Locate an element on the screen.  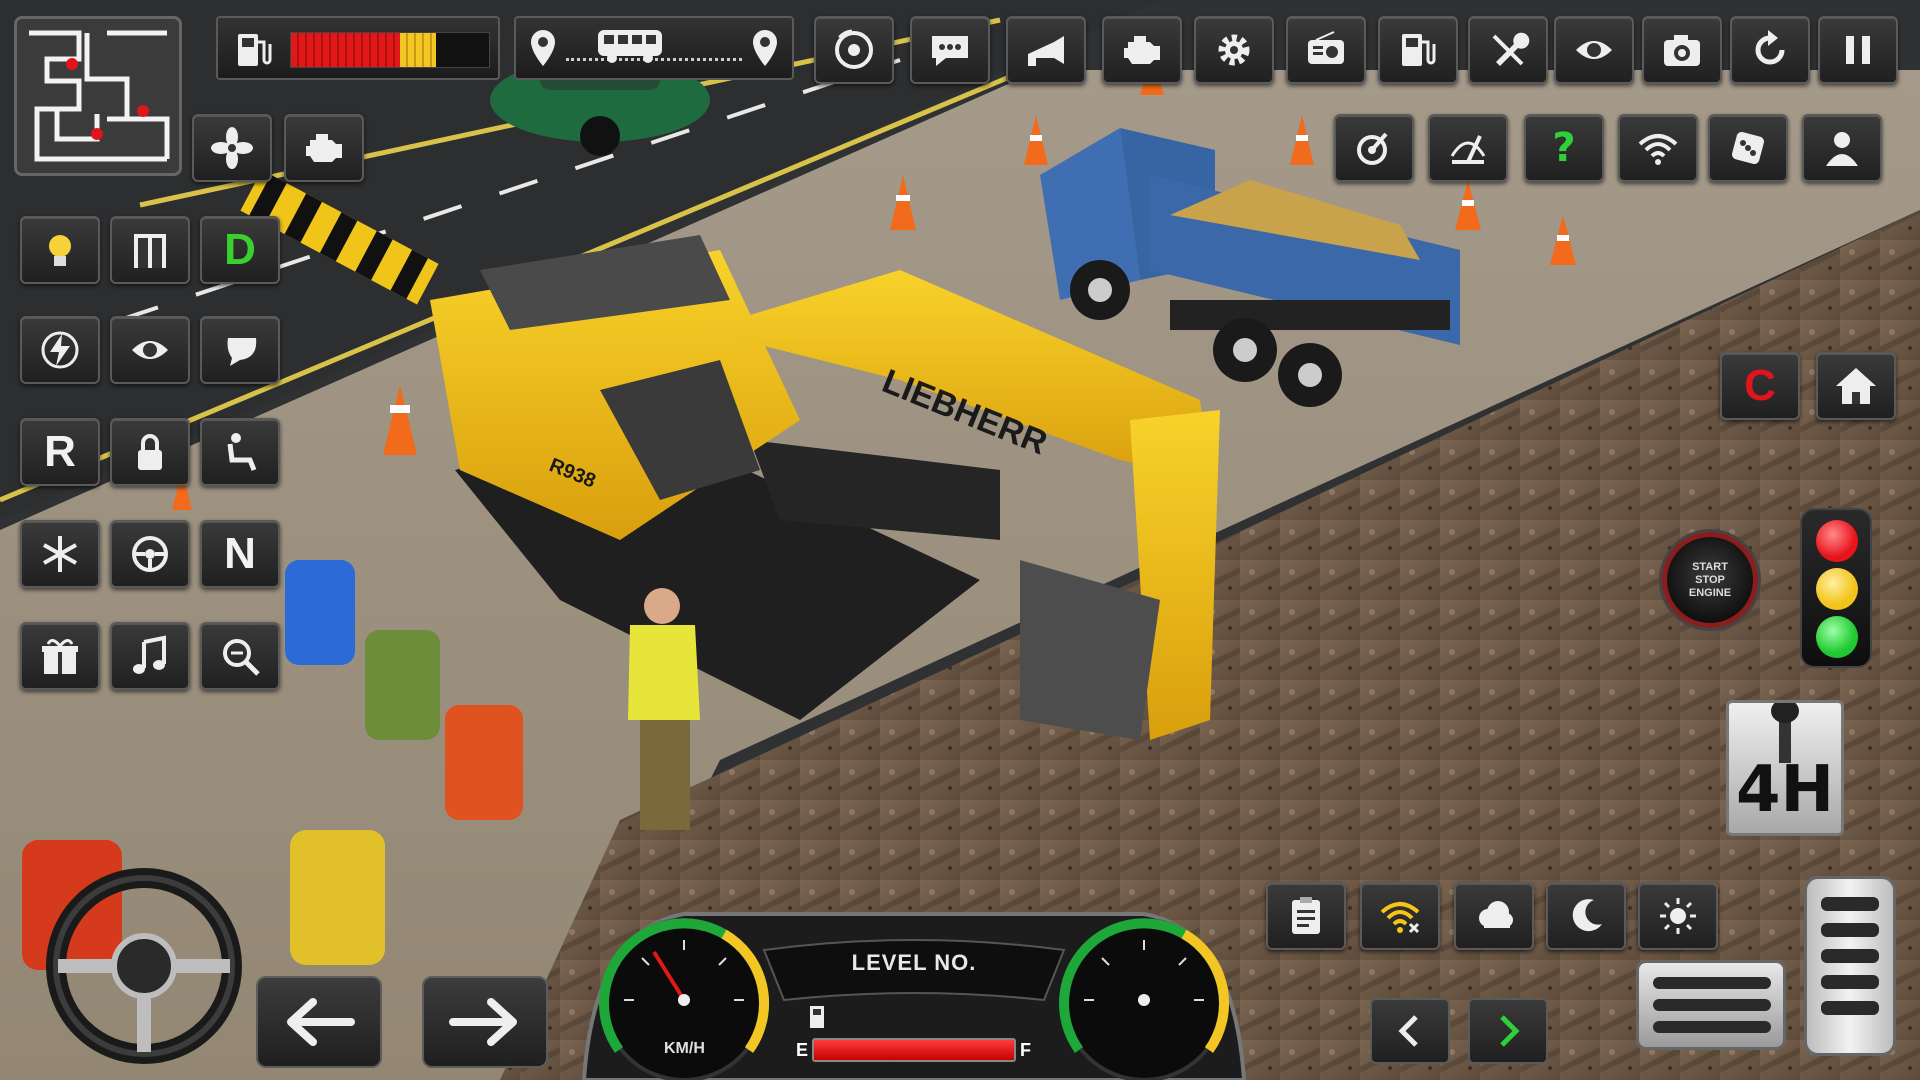
profile-button is located at coordinates (1842, 148).